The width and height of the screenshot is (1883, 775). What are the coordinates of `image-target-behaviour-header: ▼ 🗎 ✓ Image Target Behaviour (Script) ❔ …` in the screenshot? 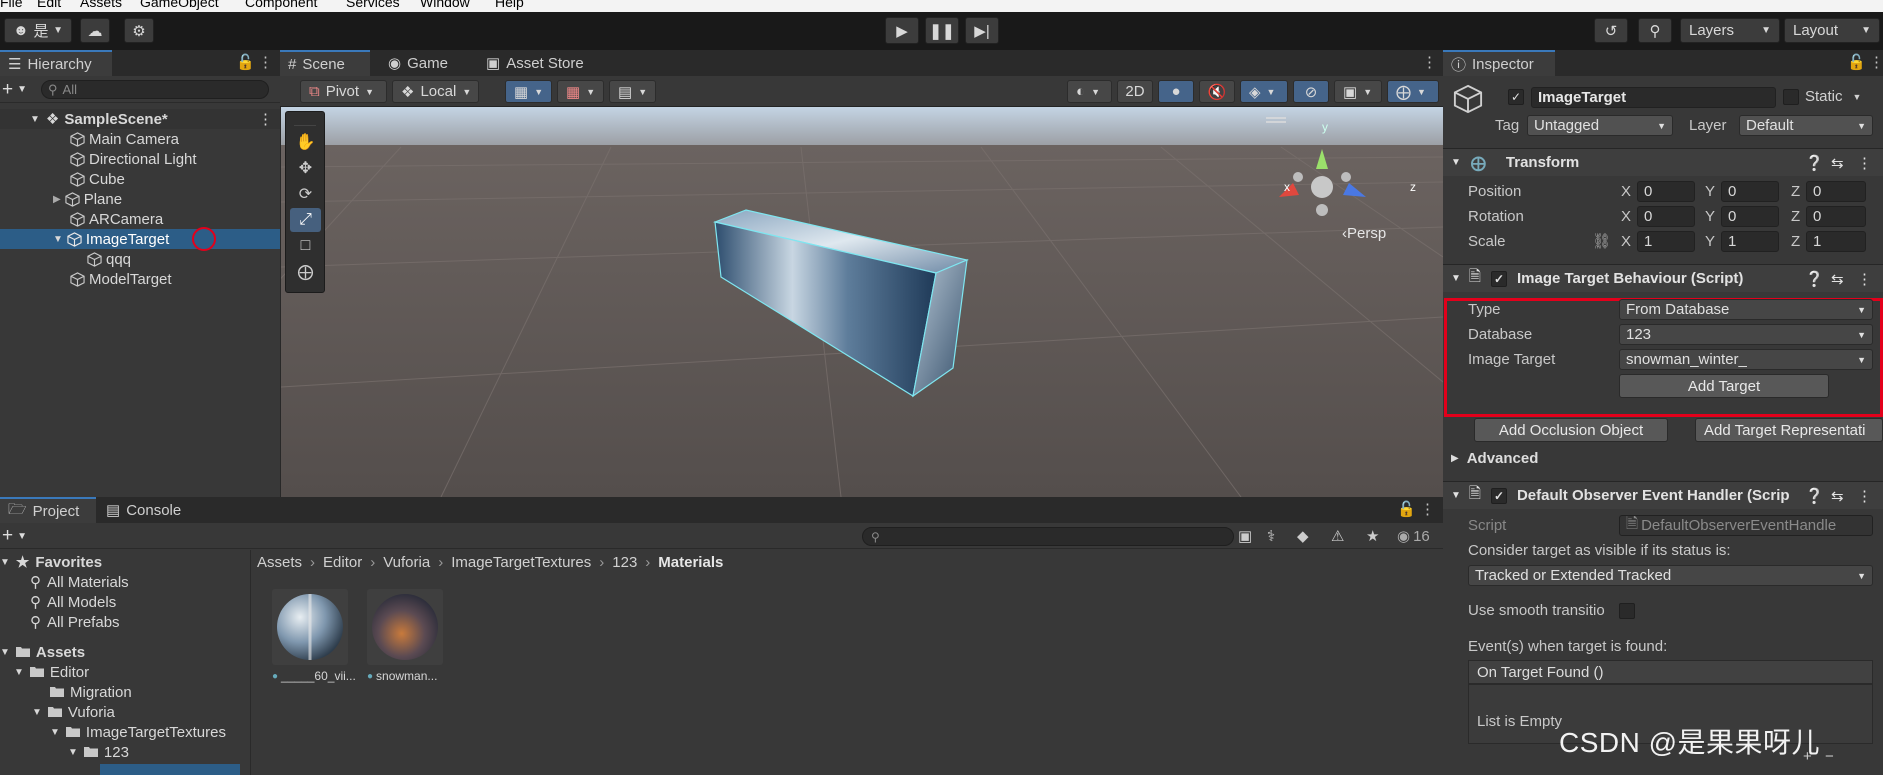 It's located at (1663, 278).